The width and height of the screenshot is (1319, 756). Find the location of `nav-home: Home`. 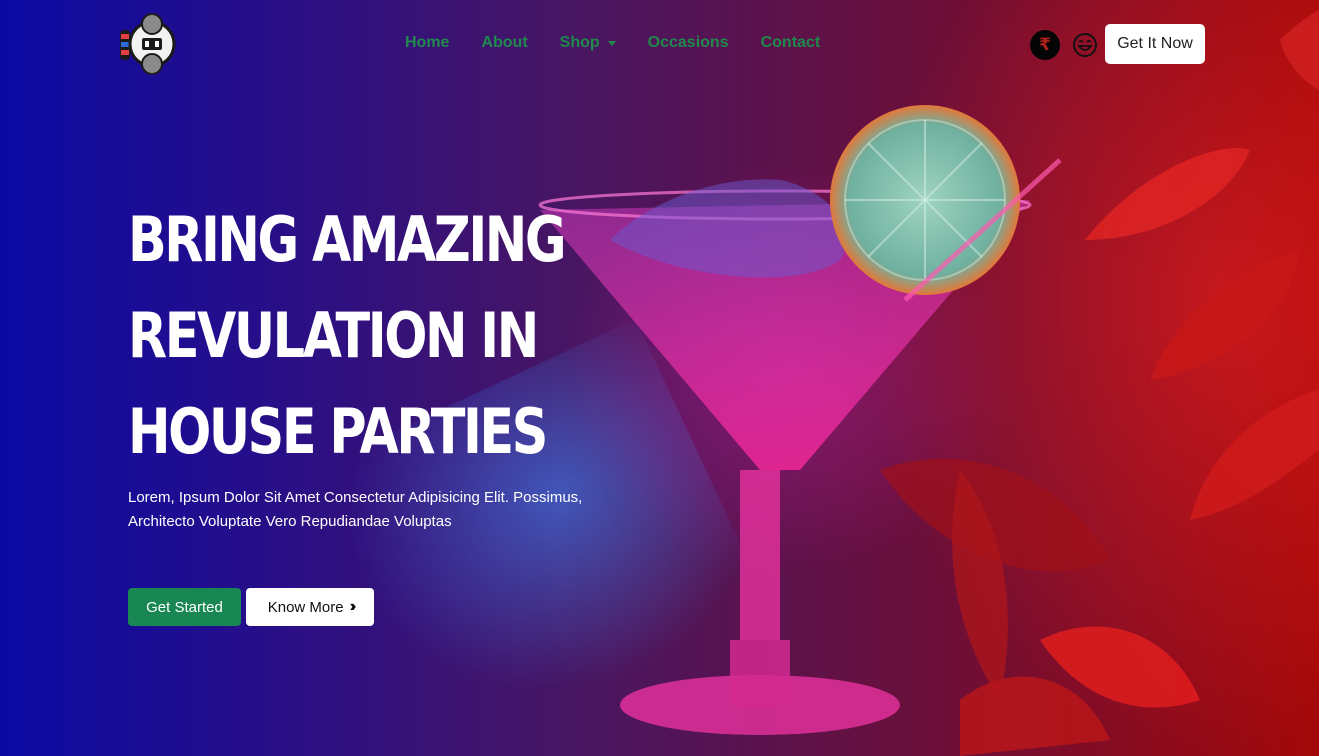

nav-home: Home is located at coordinates (427, 43).